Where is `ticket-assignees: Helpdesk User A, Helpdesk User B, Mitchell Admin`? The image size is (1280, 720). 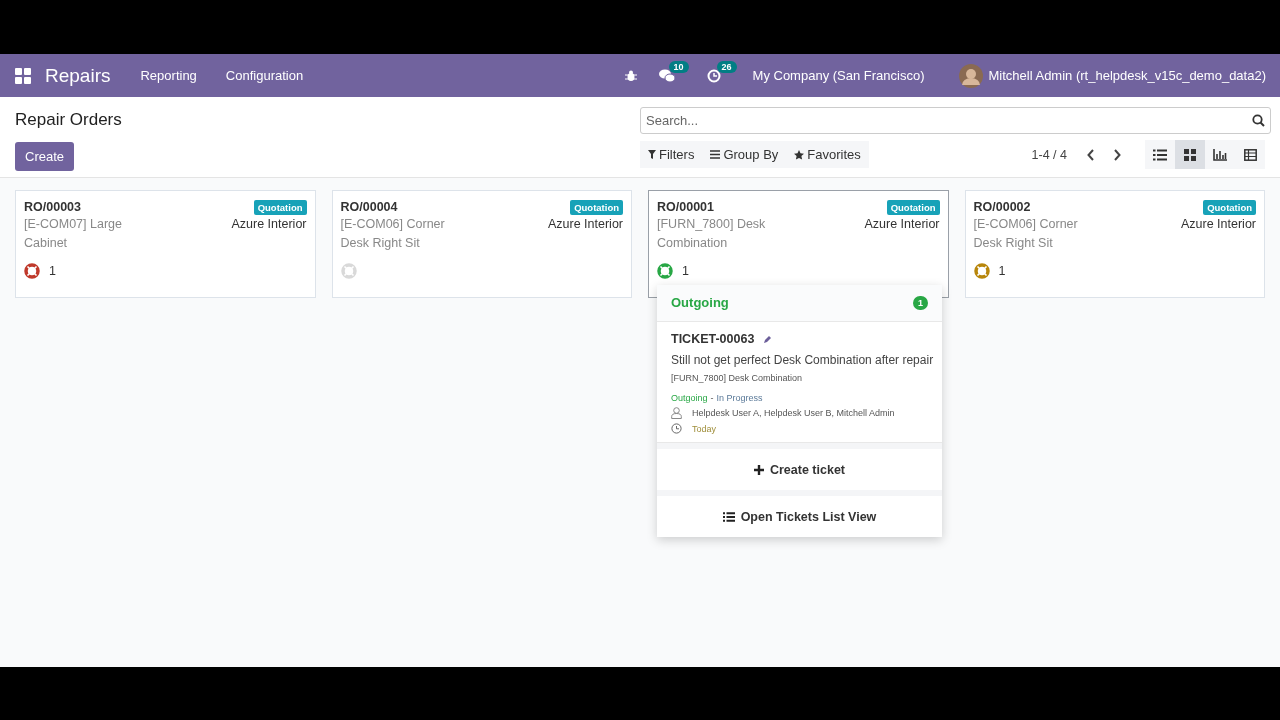 ticket-assignees: Helpdesk User A, Helpdesk User B, Mitchell Admin is located at coordinates (793, 413).